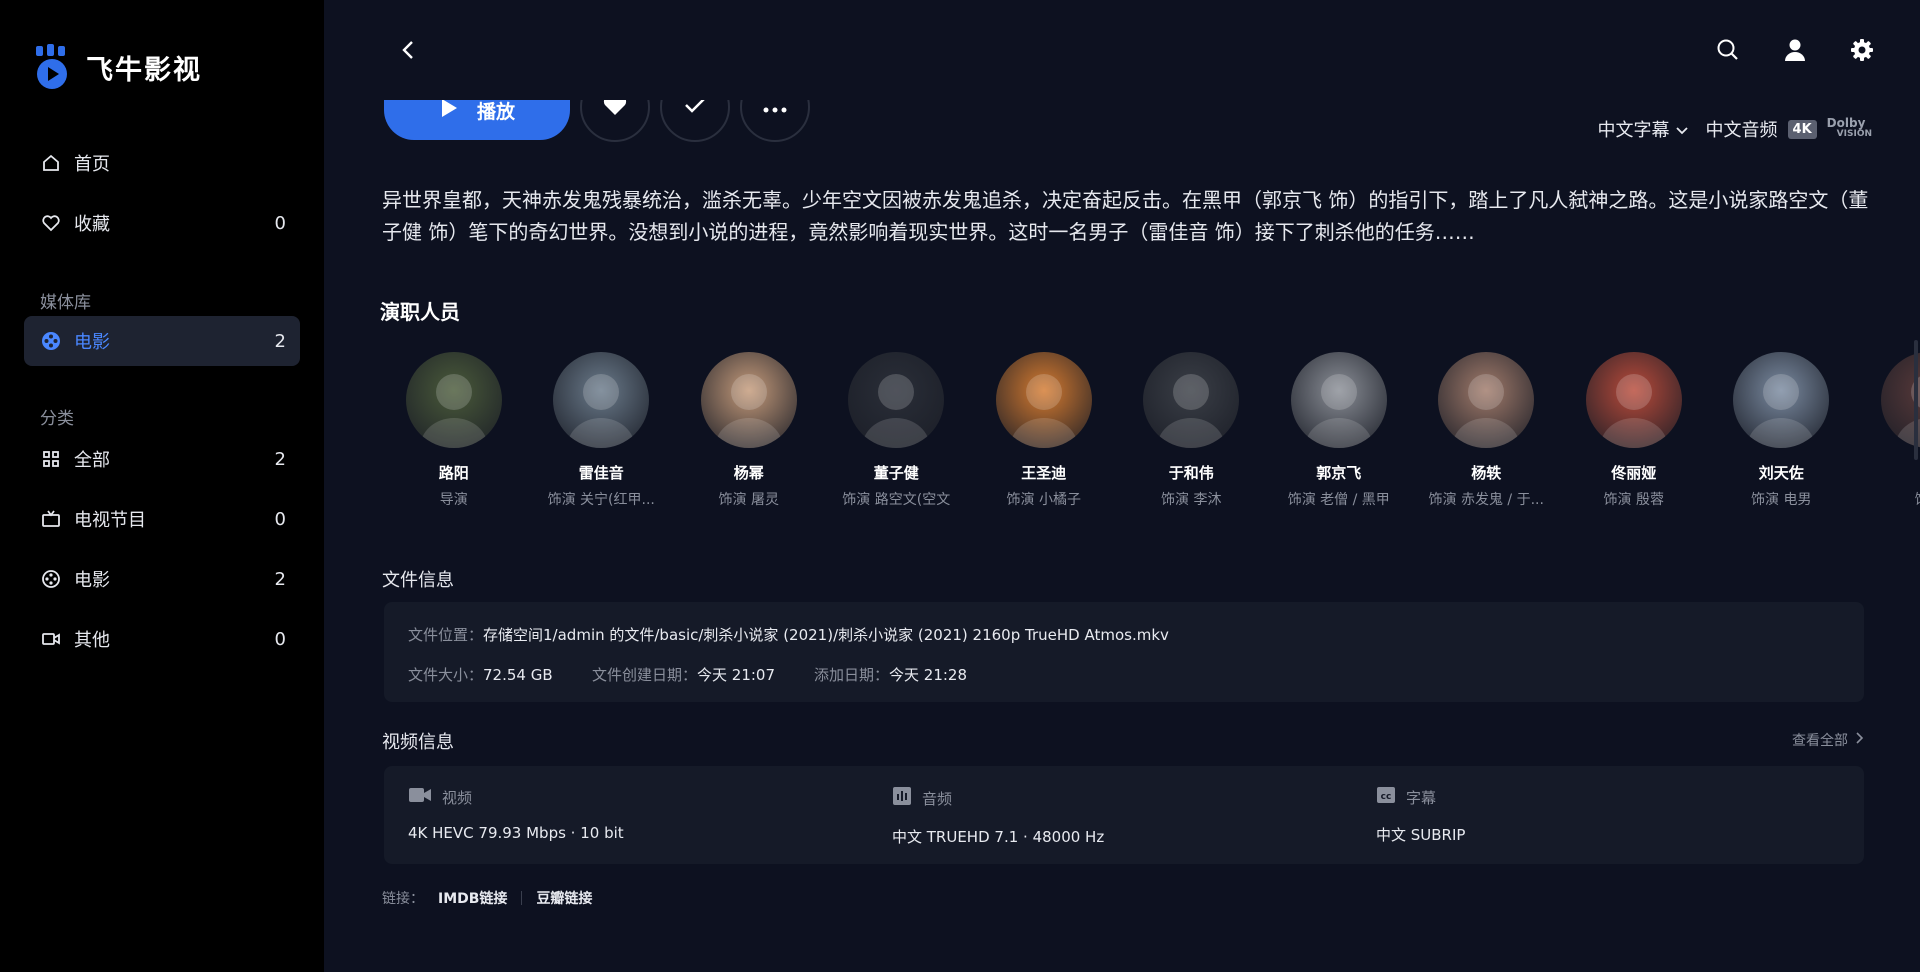 The height and width of the screenshot is (972, 1920). I want to click on cast-name: 杨幂, so click(748, 473).